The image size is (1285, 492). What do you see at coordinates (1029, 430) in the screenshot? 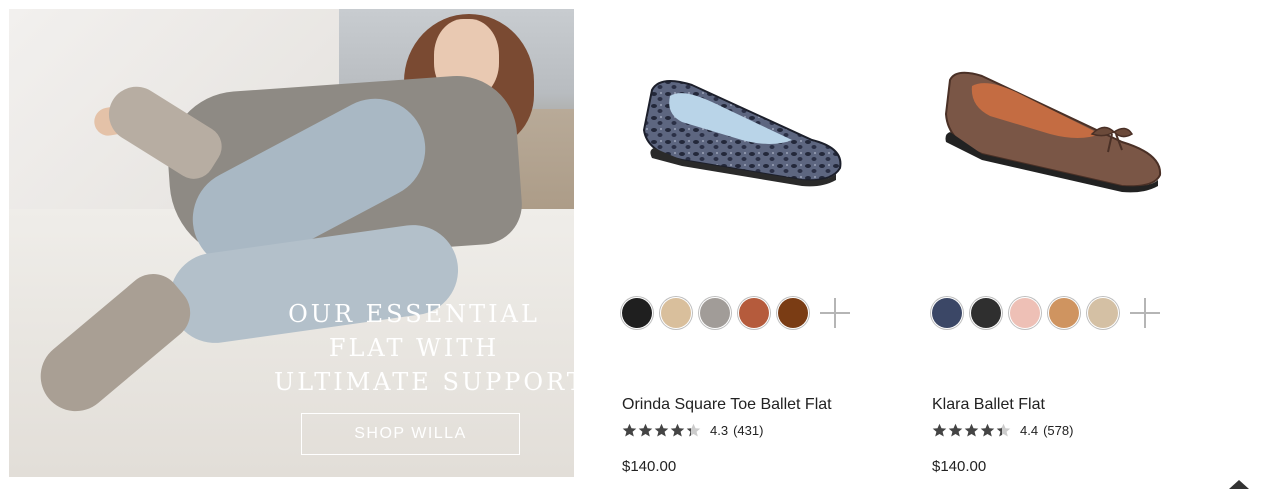
I see `rating-value: 4.4` at bounding box center [1029, 430].